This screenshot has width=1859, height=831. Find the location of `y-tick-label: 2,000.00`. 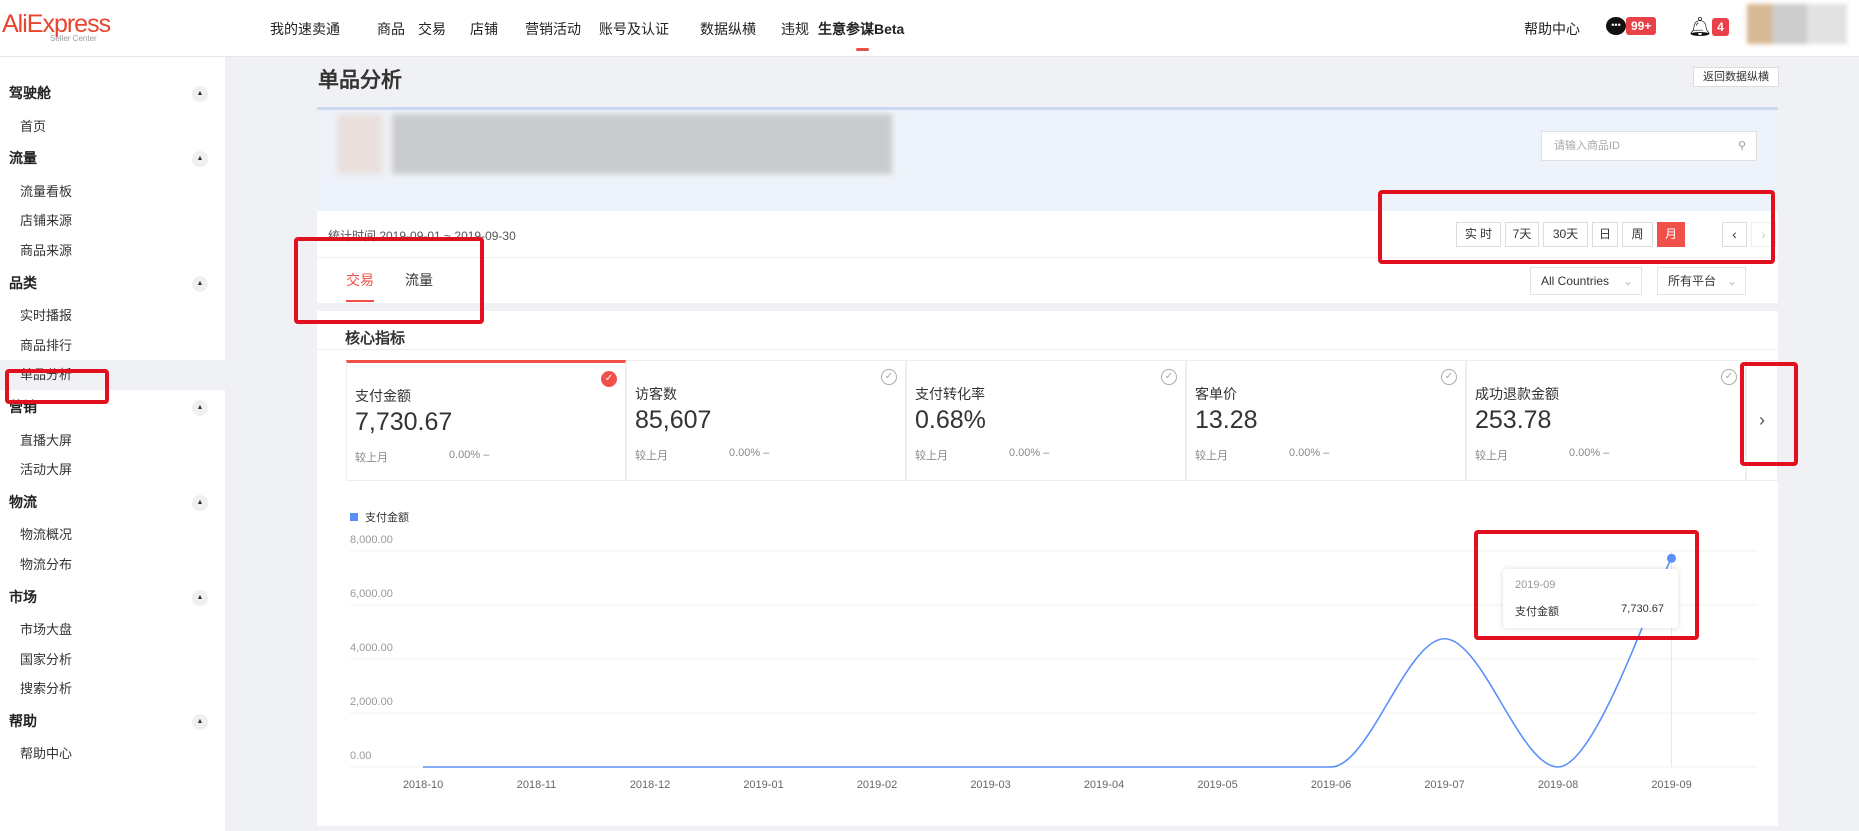

y-tick-label: 2,000.00 is located at coordinates (371, 702).